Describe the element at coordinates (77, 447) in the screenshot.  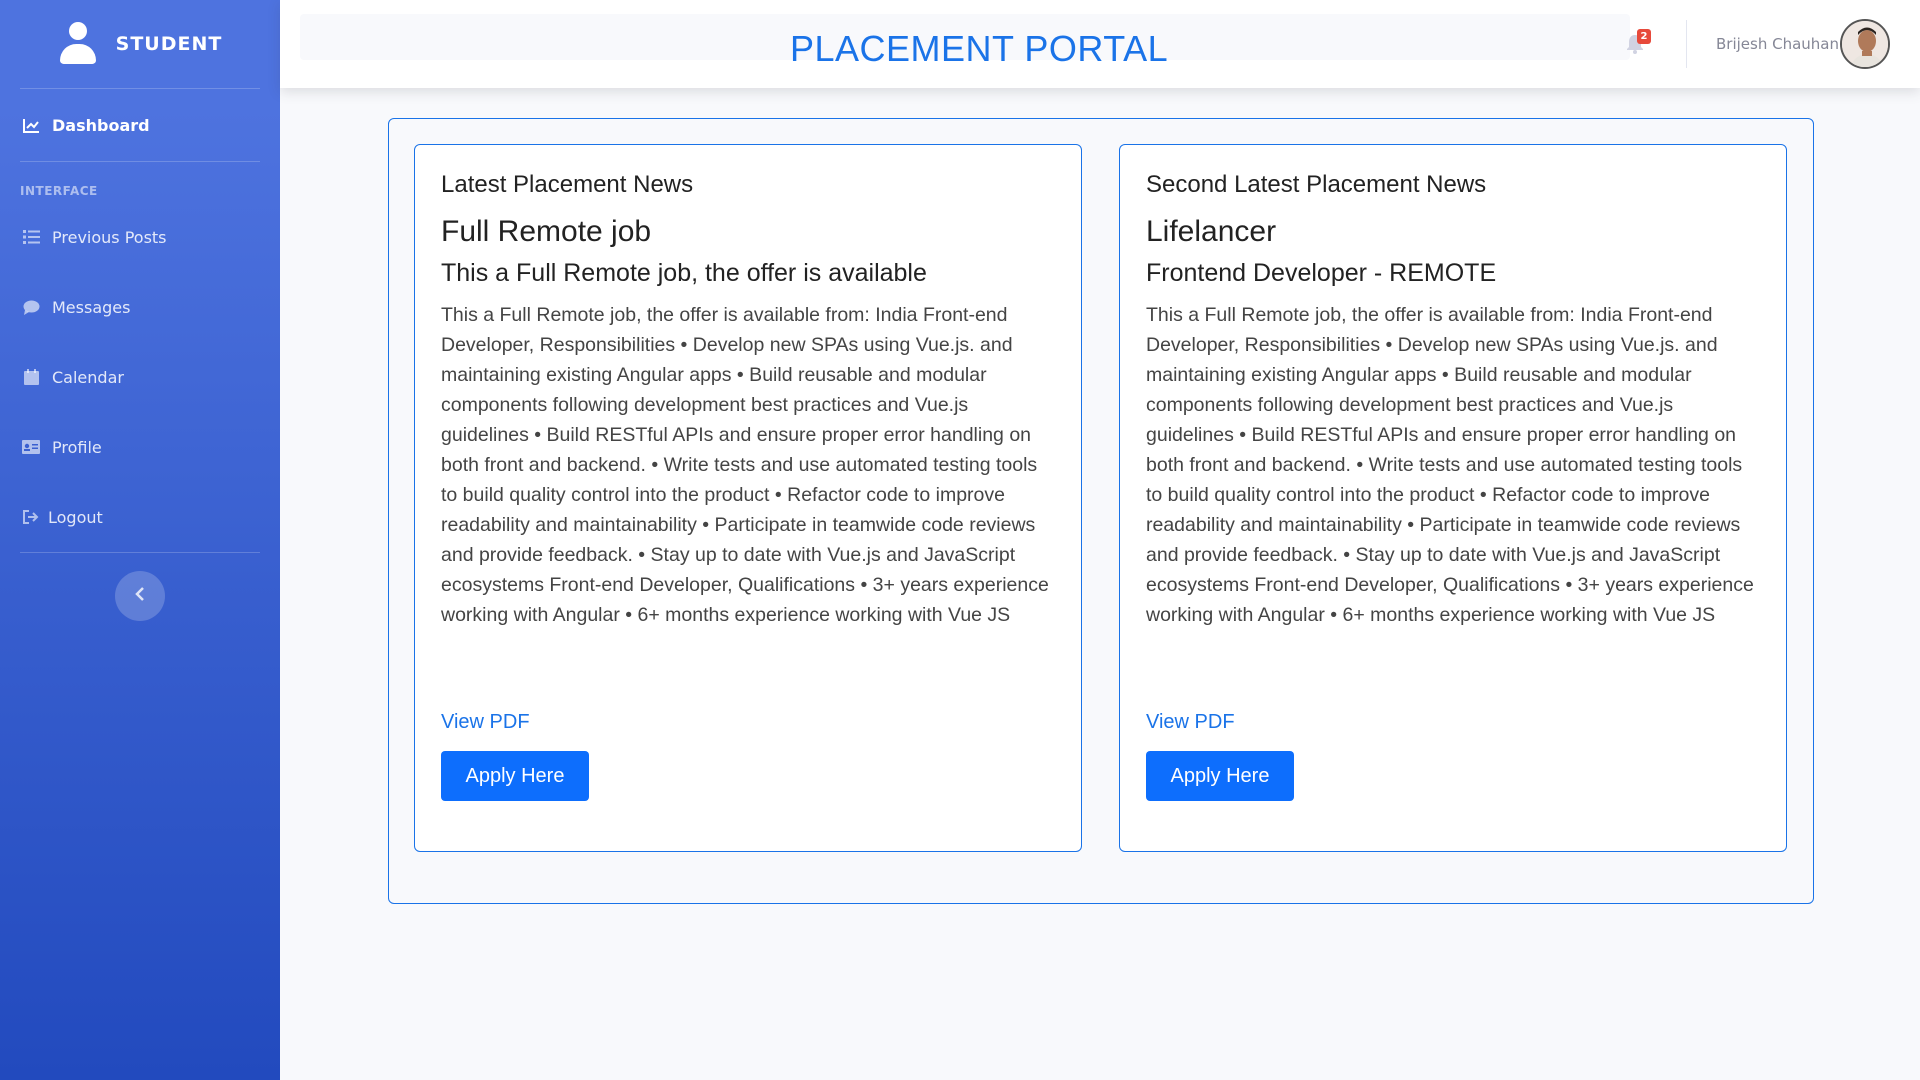
I see `sidebar-item-label: Profile` at that location.